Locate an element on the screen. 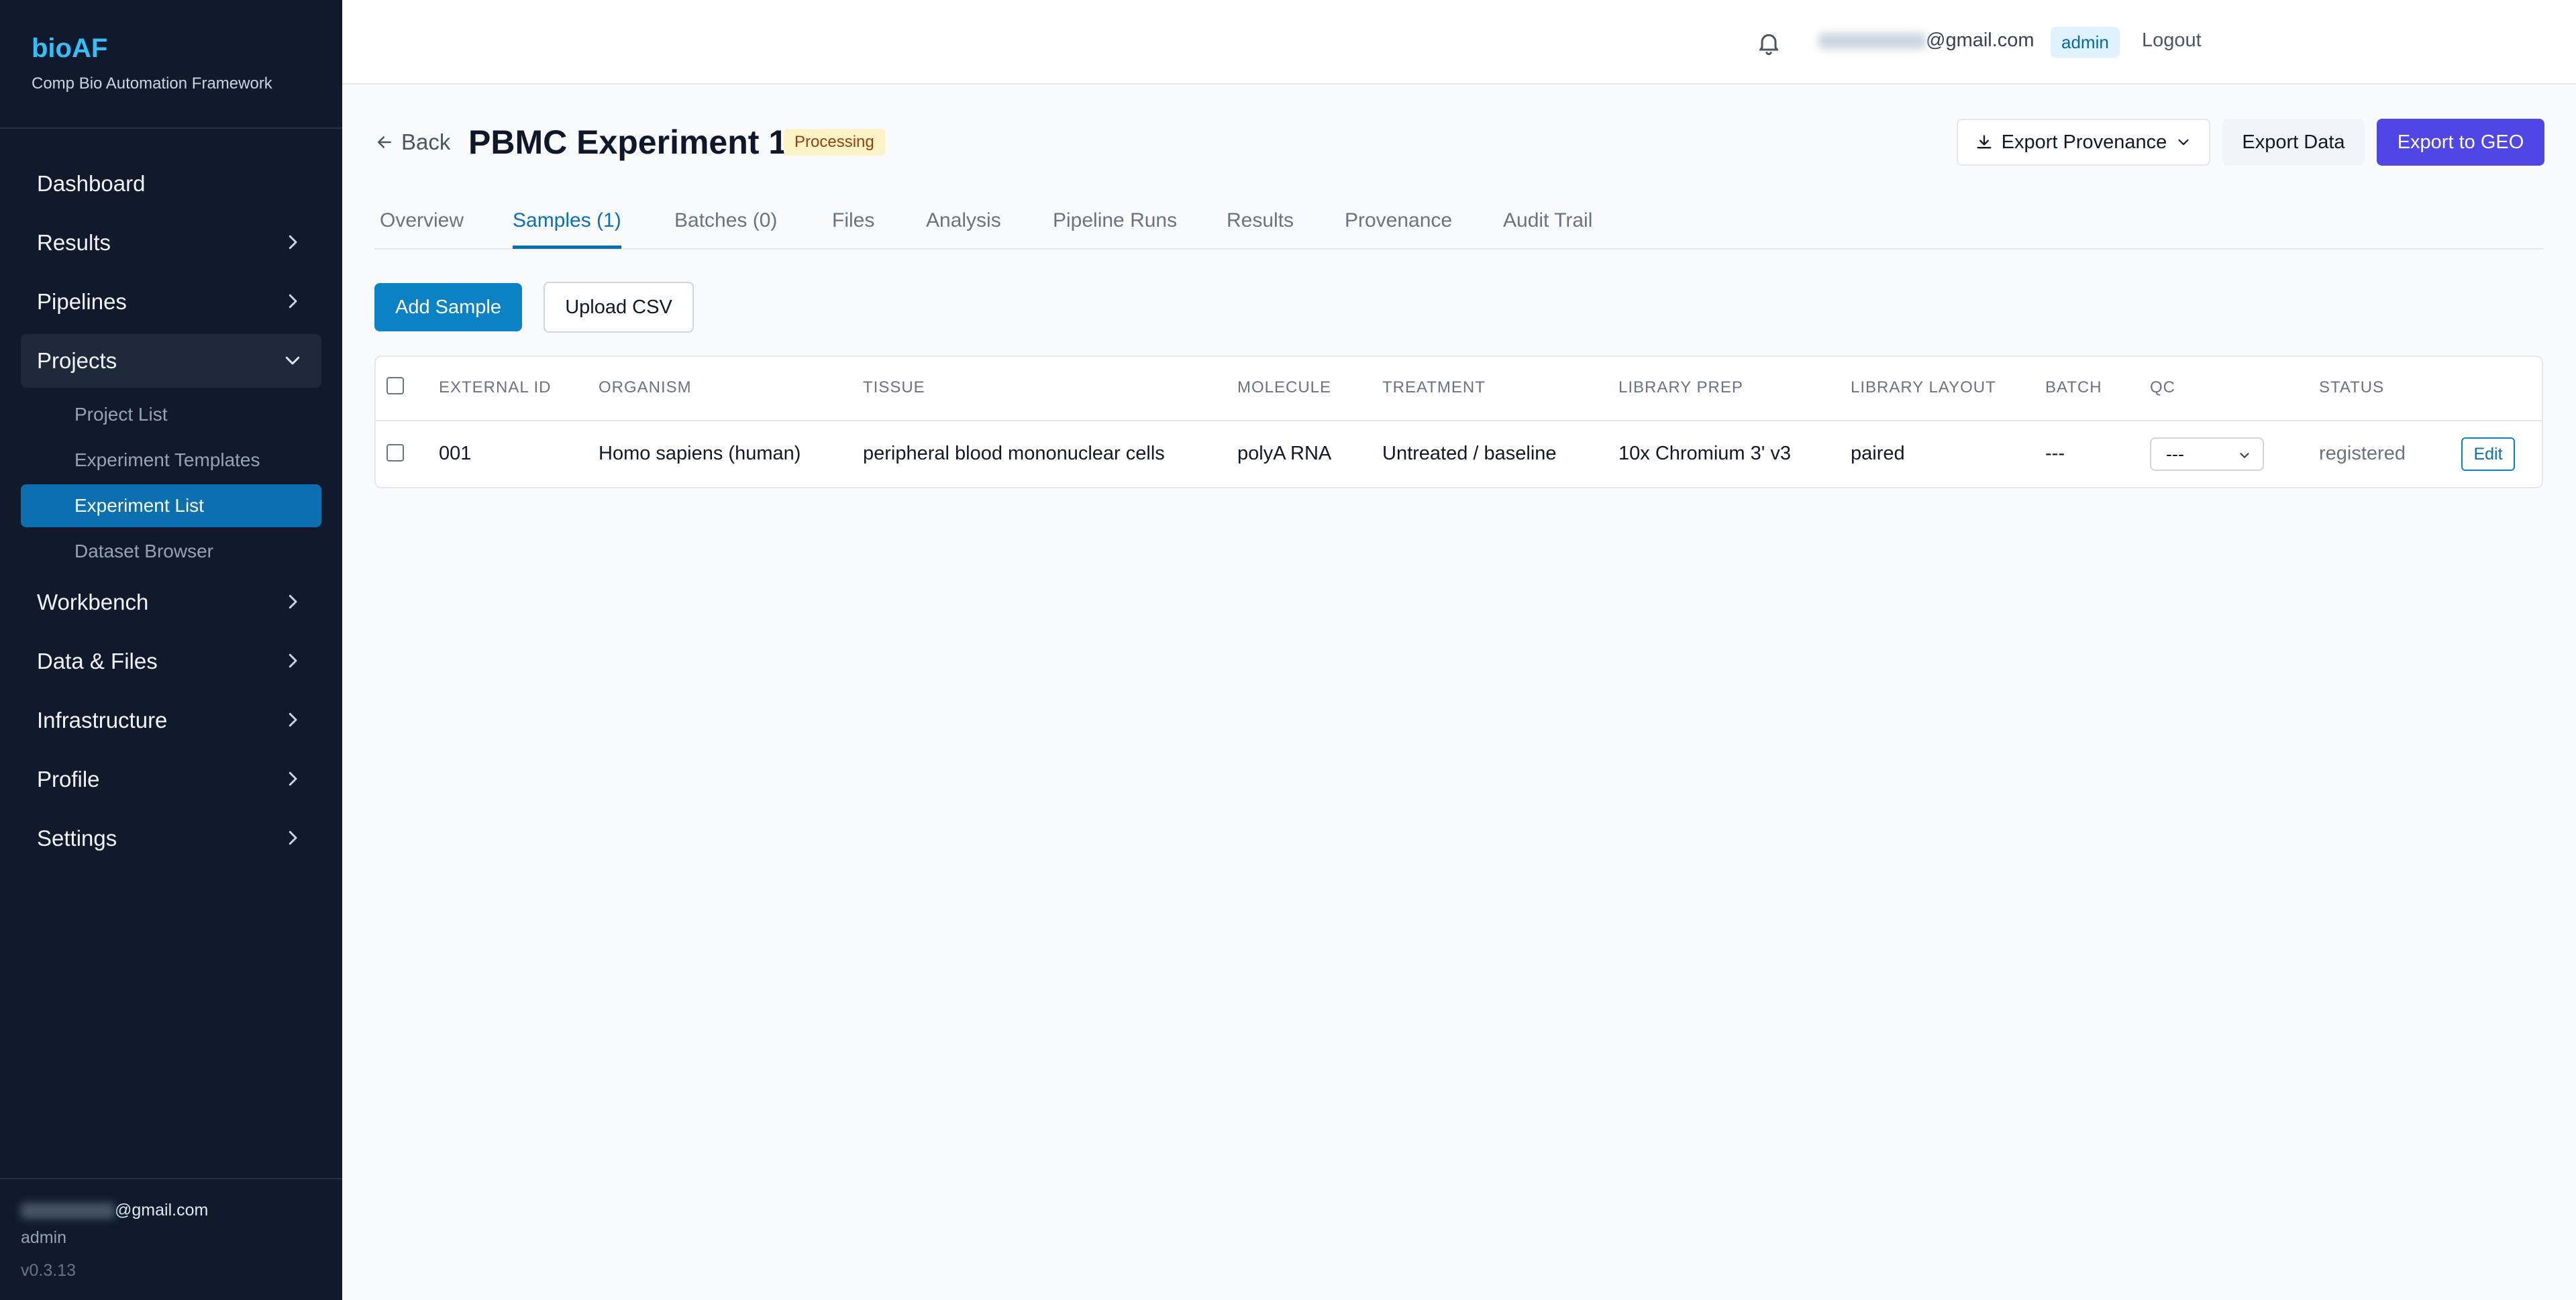  tab-provenance: Provenance is located at coordinates (1398, 228).